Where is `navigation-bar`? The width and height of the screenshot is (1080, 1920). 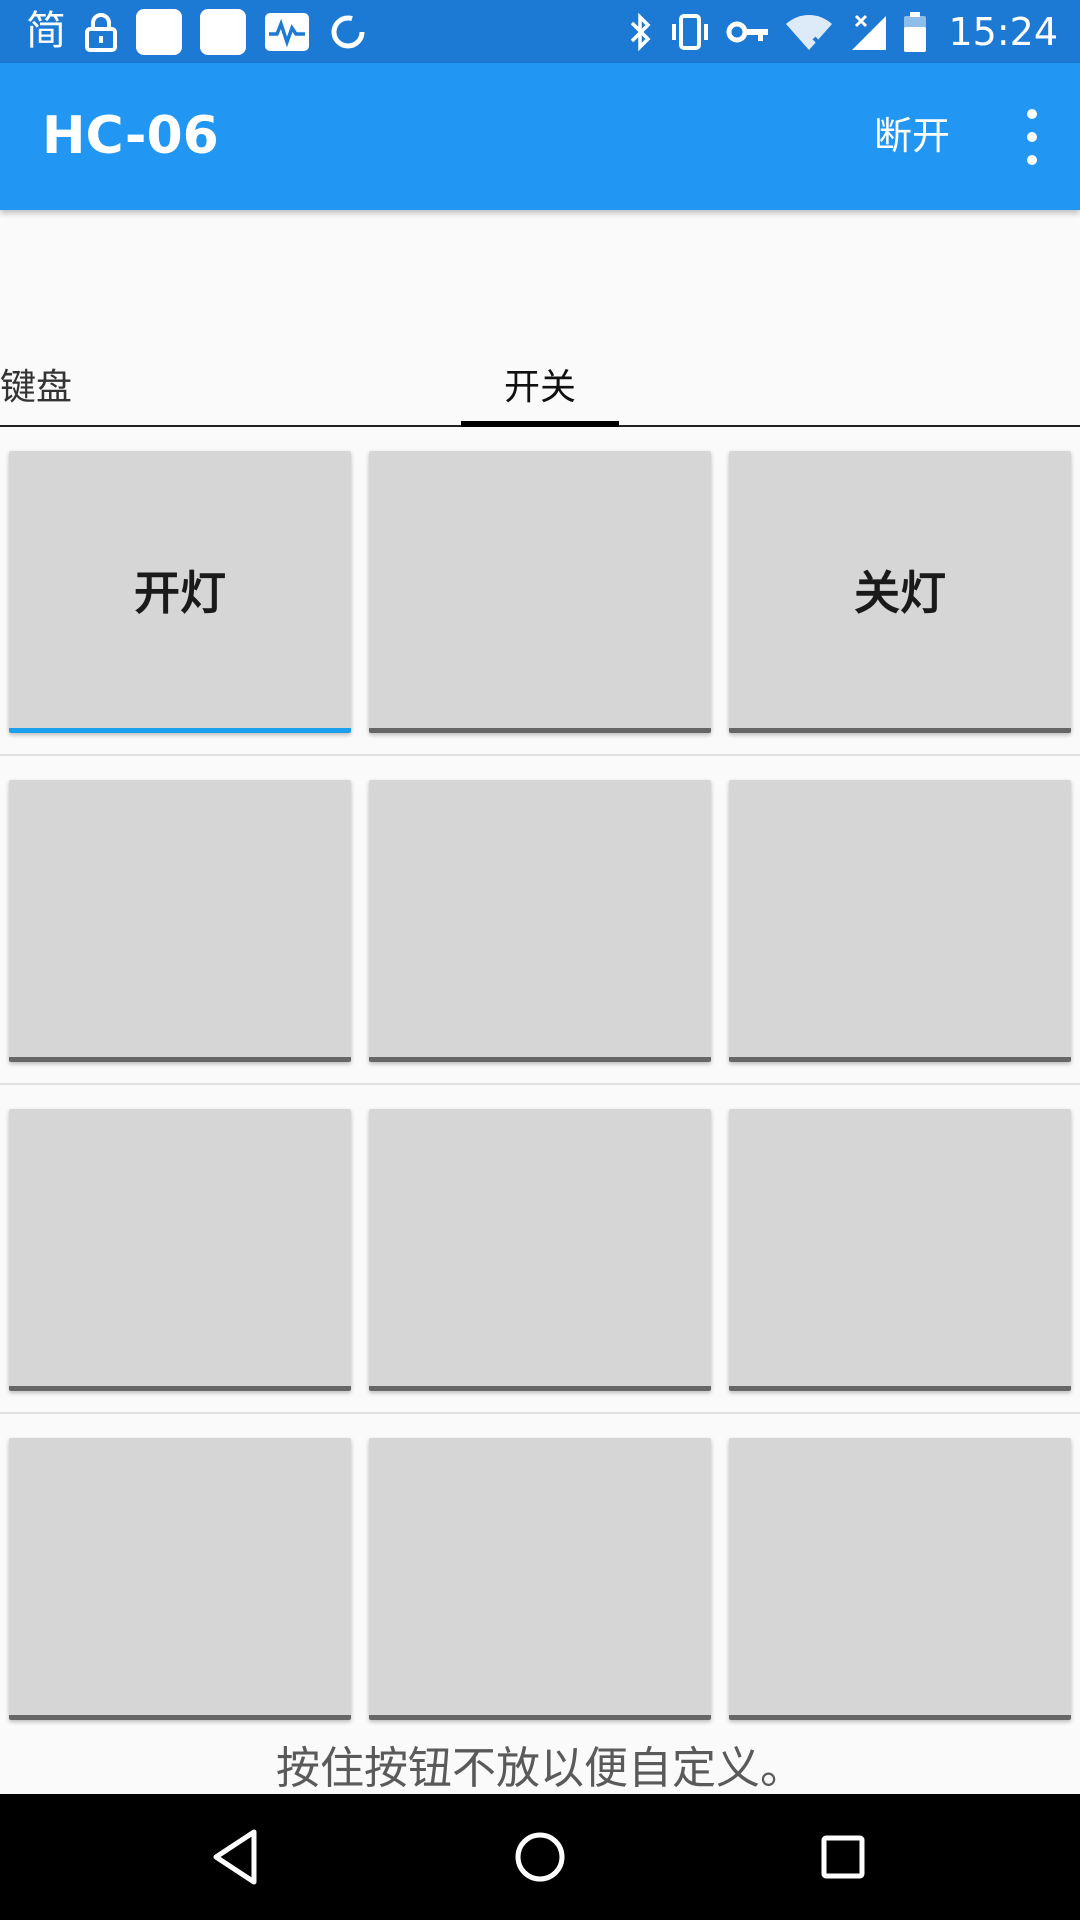 navigation-bar is located at coordinates (540, 1857).